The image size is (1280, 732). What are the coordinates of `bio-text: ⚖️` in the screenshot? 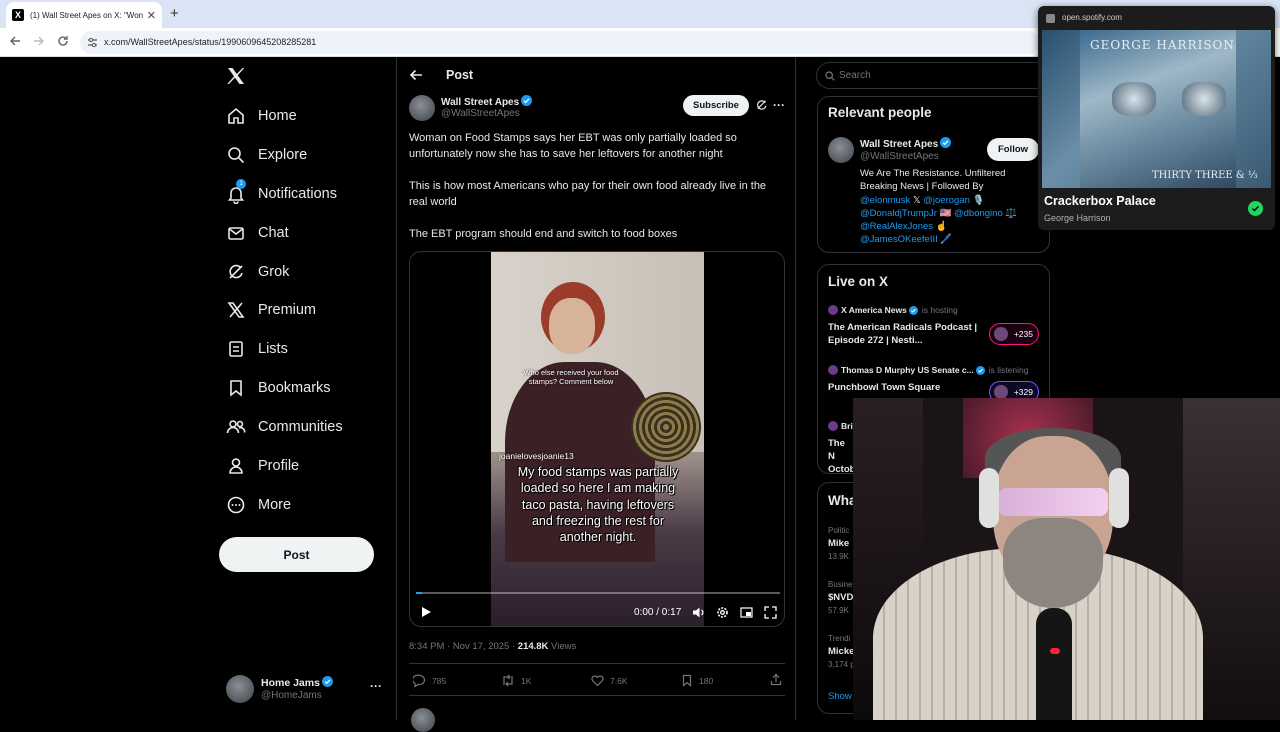 It's located at (1010, 213).